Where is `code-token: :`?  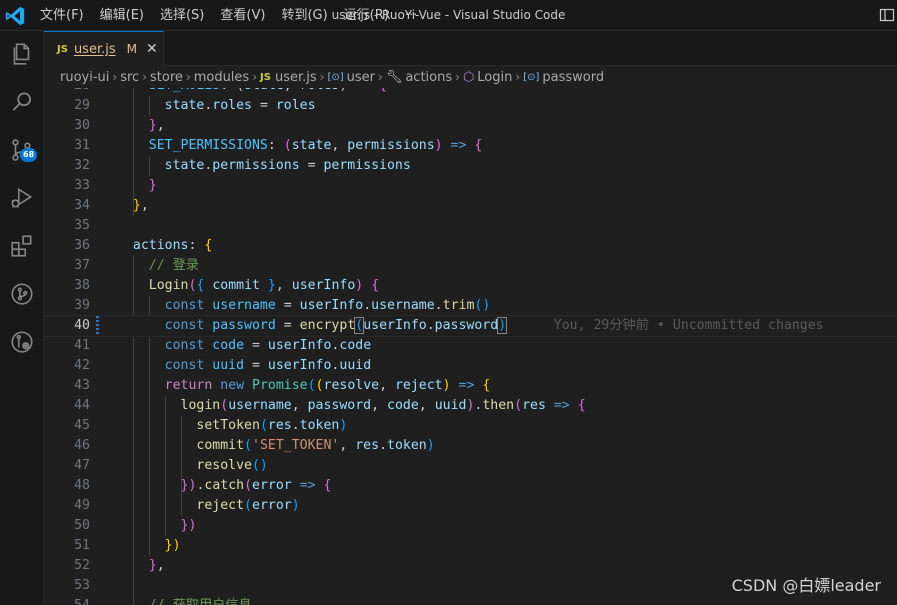
code-token: : is located at coordinates (196, 245).